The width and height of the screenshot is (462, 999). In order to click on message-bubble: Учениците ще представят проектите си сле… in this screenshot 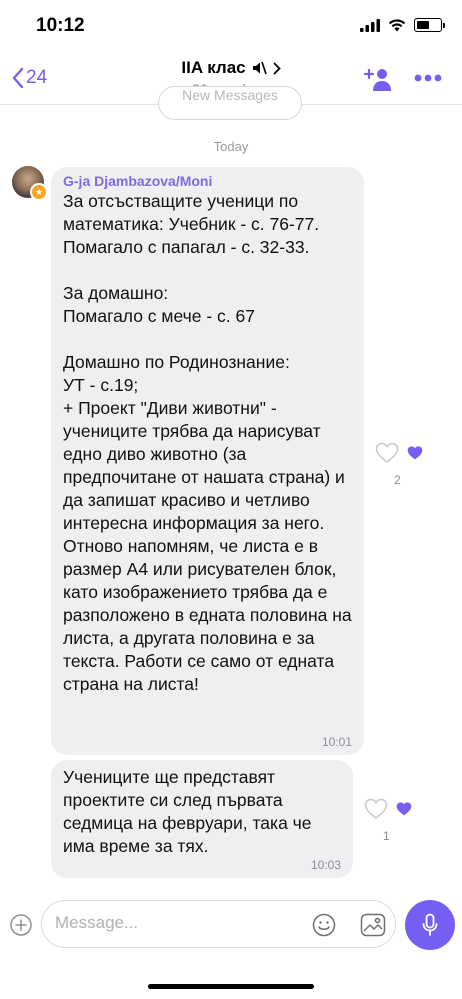, I will do `click(202, 819)`.